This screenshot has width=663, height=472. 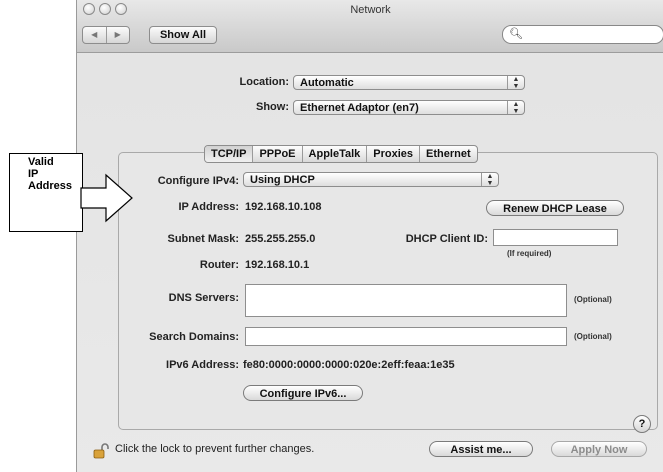 What do you see at coordinates (282, 180) in the screenshot?
I see `configure-ipv4-value: Using DHCP` at bounding box center [282, 180].